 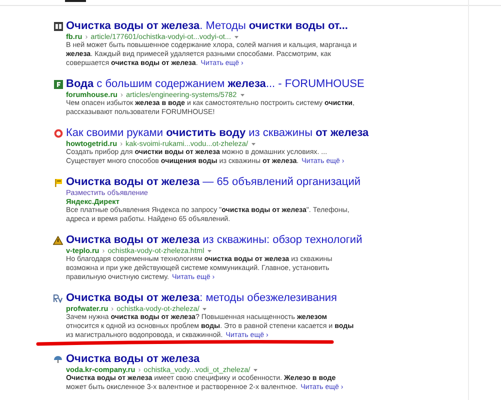 I want to click on flag-icon, so click(x=58, y=182).